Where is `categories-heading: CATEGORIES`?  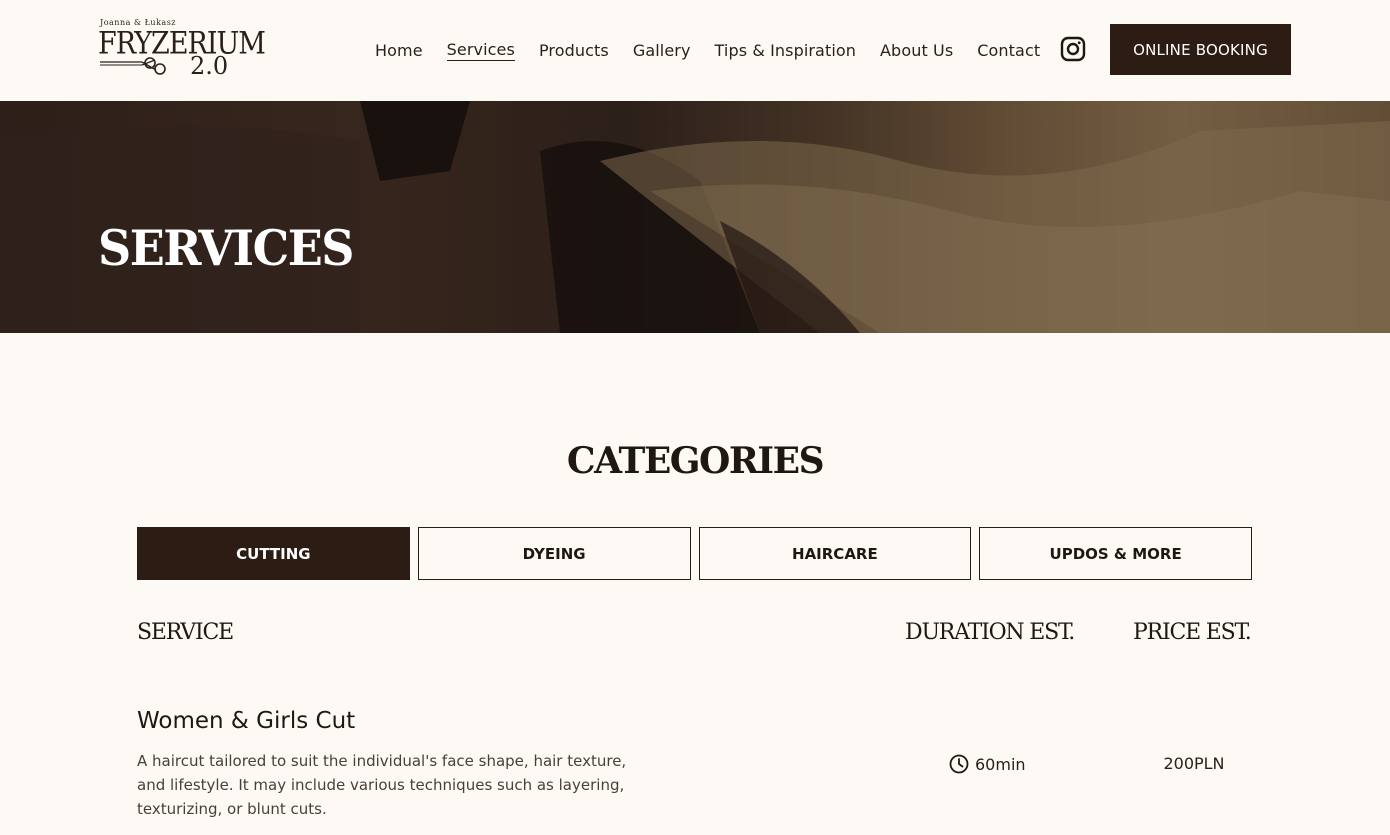
categories-heading: CATEGORIES is located at coordinates (695, 461).